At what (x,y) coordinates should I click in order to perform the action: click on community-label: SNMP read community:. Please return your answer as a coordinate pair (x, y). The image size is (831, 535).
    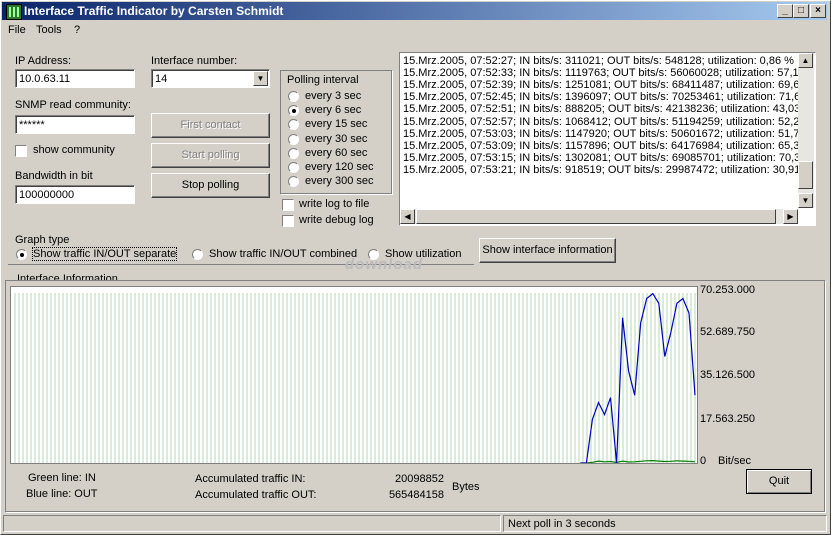
    Looking at the image, I should click on (73, 105).